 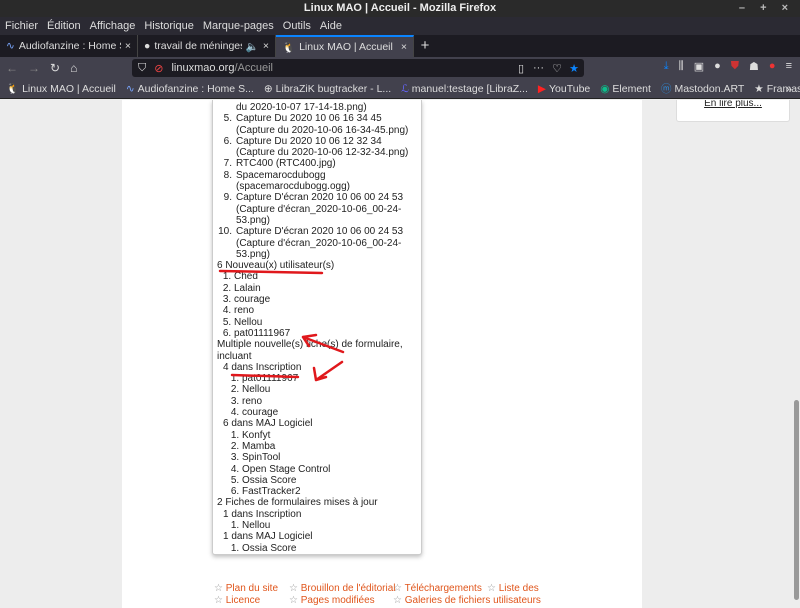 I want to click on footer-link-brouillon: ☆ Brouillon de l'éditorial, so click(x=342, y=589).